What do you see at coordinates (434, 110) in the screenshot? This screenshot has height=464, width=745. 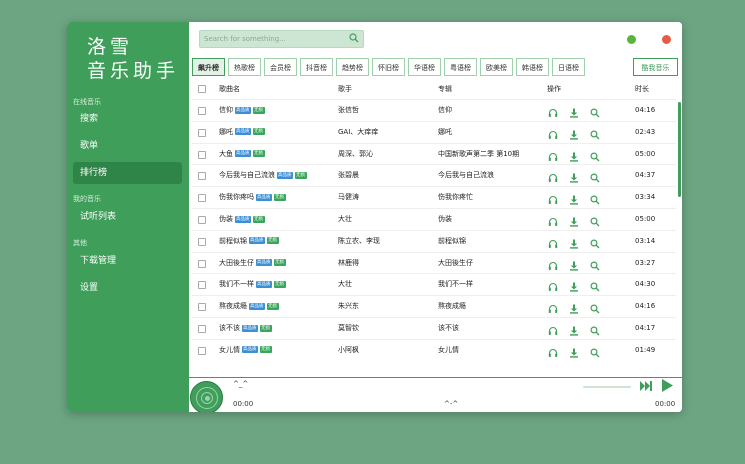 I see `table-row: 信仰 高品质 无损 张信哲 信仰 04:16` at bounding box center [434, 110].